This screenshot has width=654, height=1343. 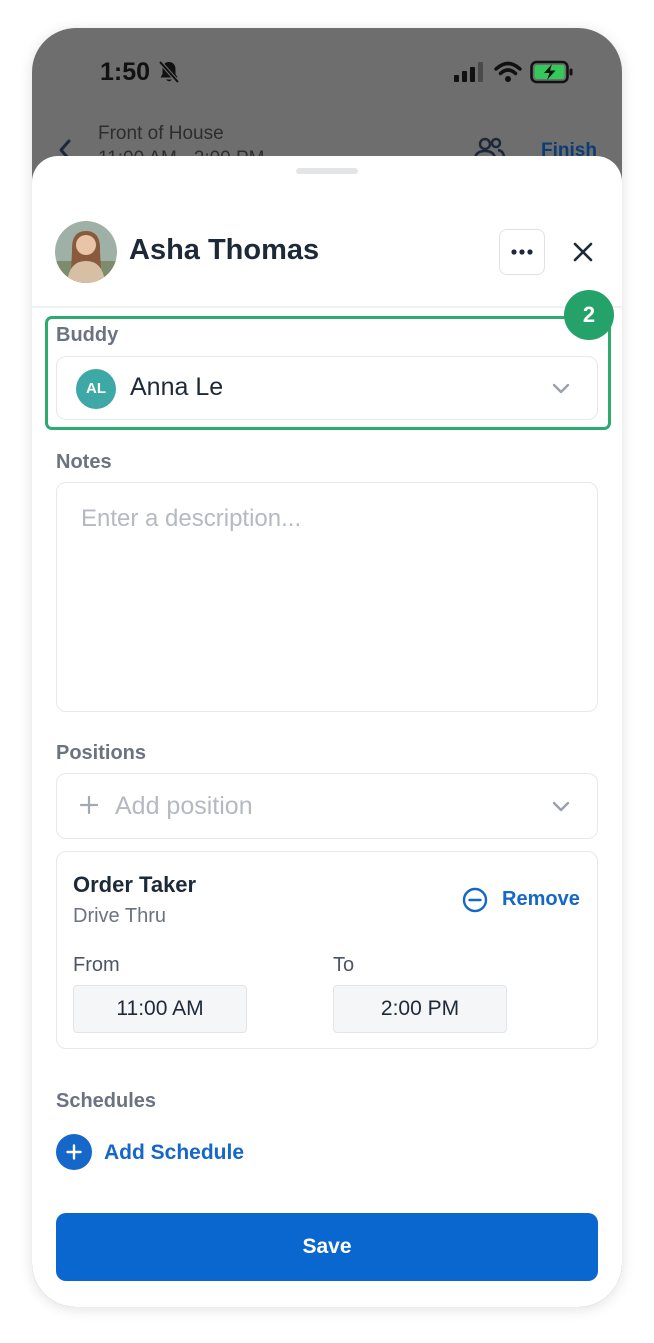 I want to click on employee-name: Asha Thomas, so click(x=224, y=250).